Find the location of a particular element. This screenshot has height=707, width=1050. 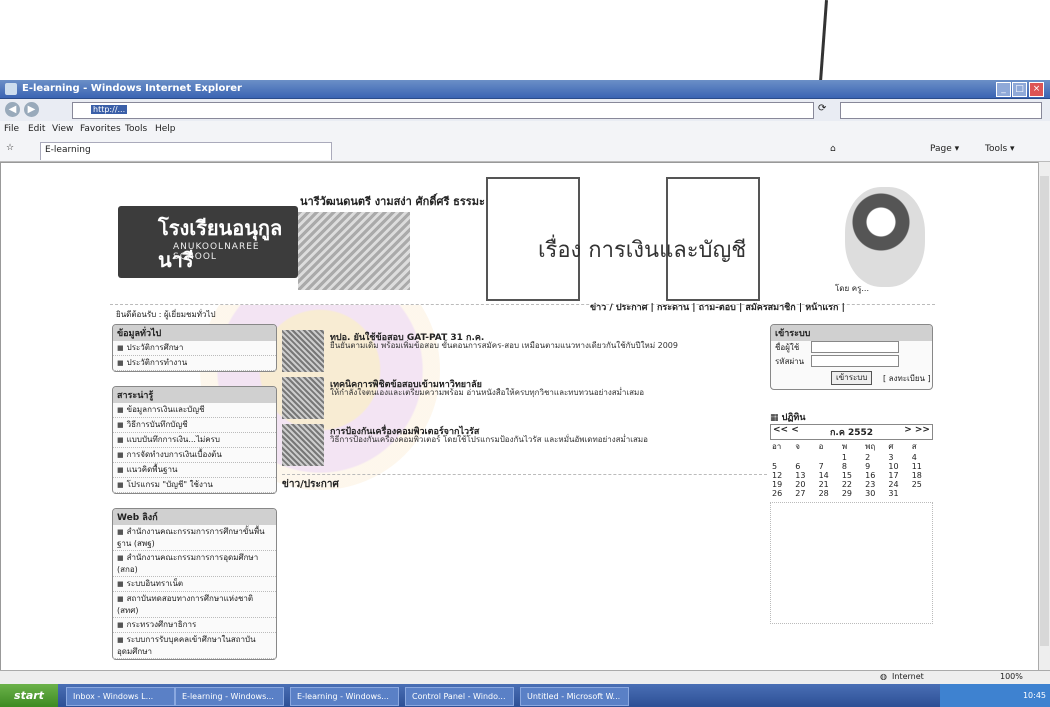

list-item: แนวคิดพื้นฐาน is located at coordinates (194, 470).